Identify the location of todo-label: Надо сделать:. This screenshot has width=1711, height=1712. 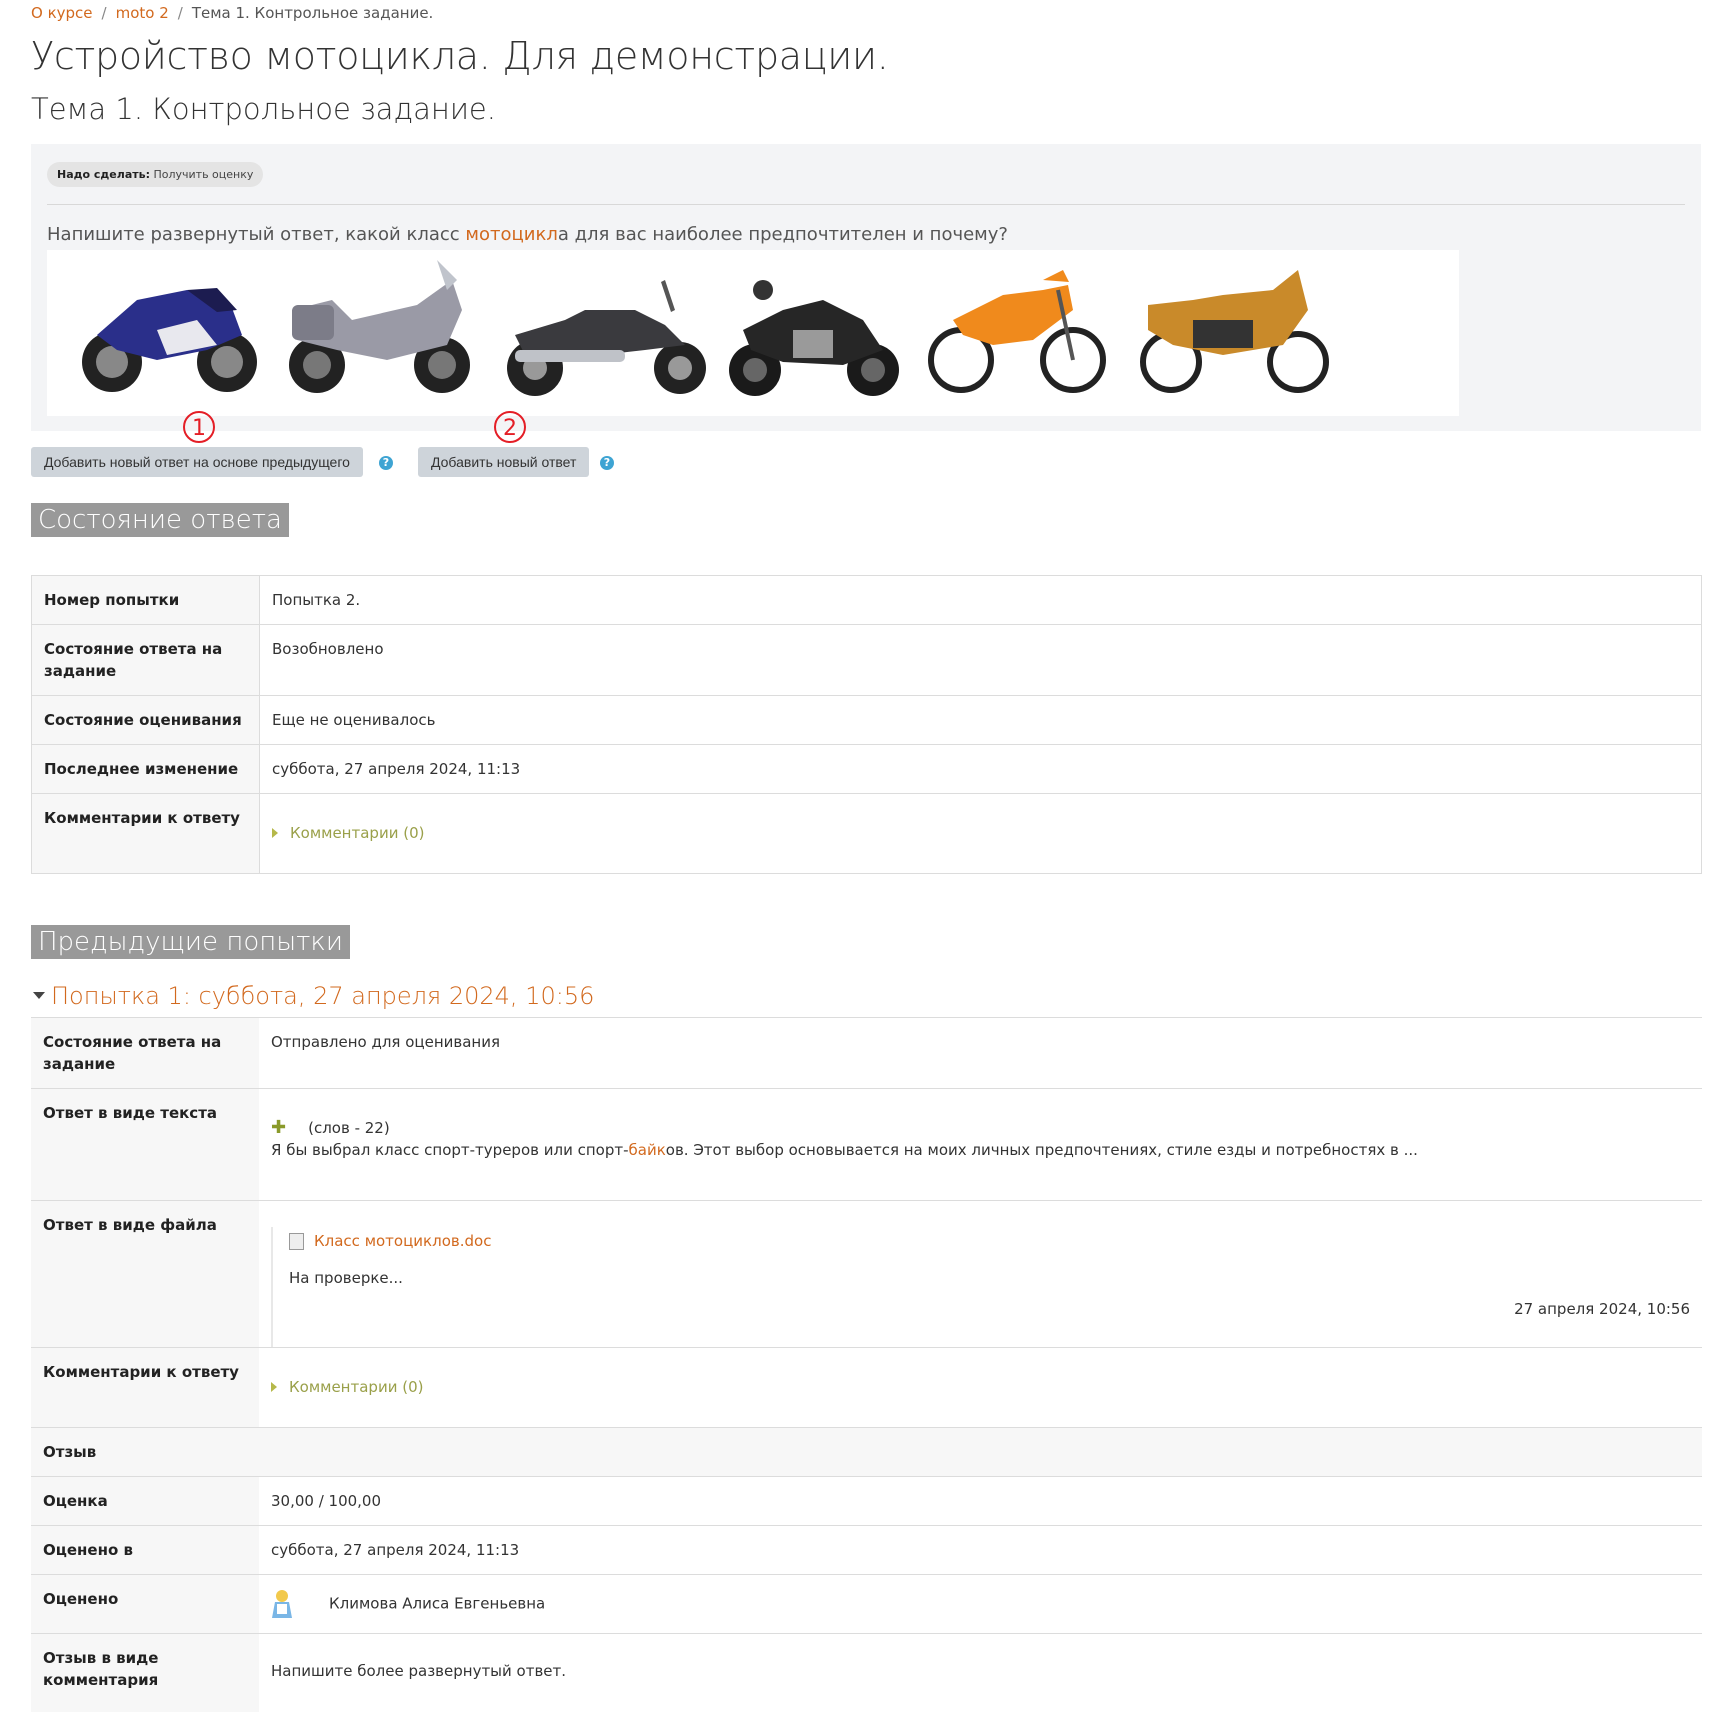
(103, 174).